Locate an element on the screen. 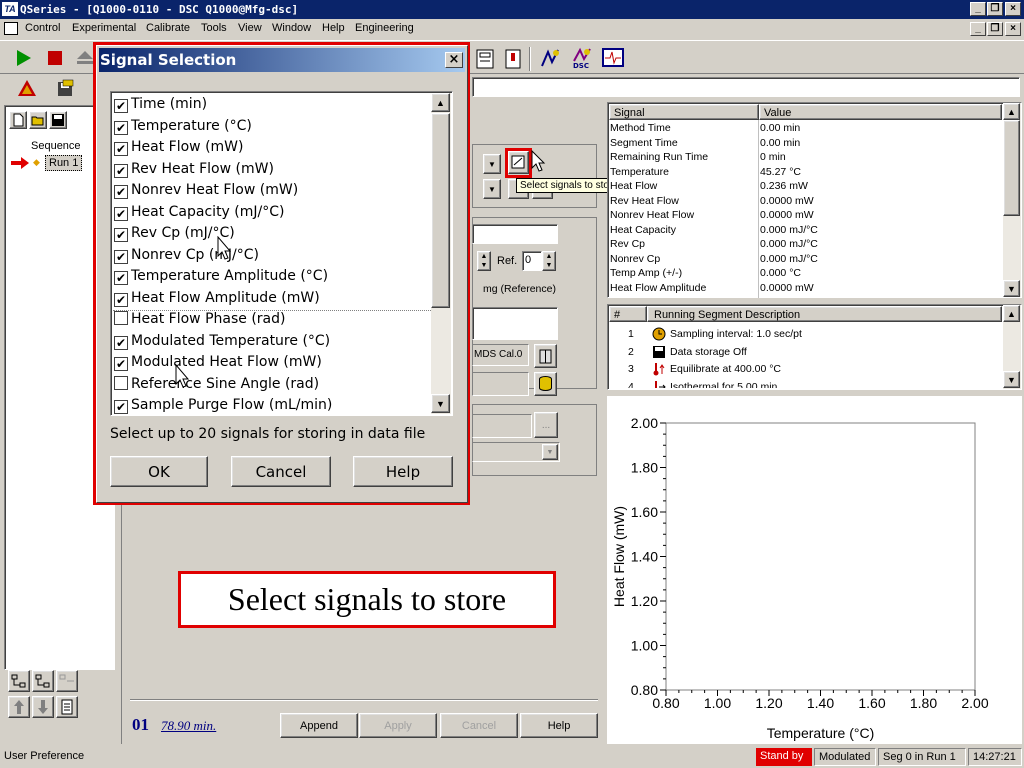 The width and height of the screenshot is (1024, 768). signal-option: ✔ Temperature (°C) is located at coordinates (183, 126).